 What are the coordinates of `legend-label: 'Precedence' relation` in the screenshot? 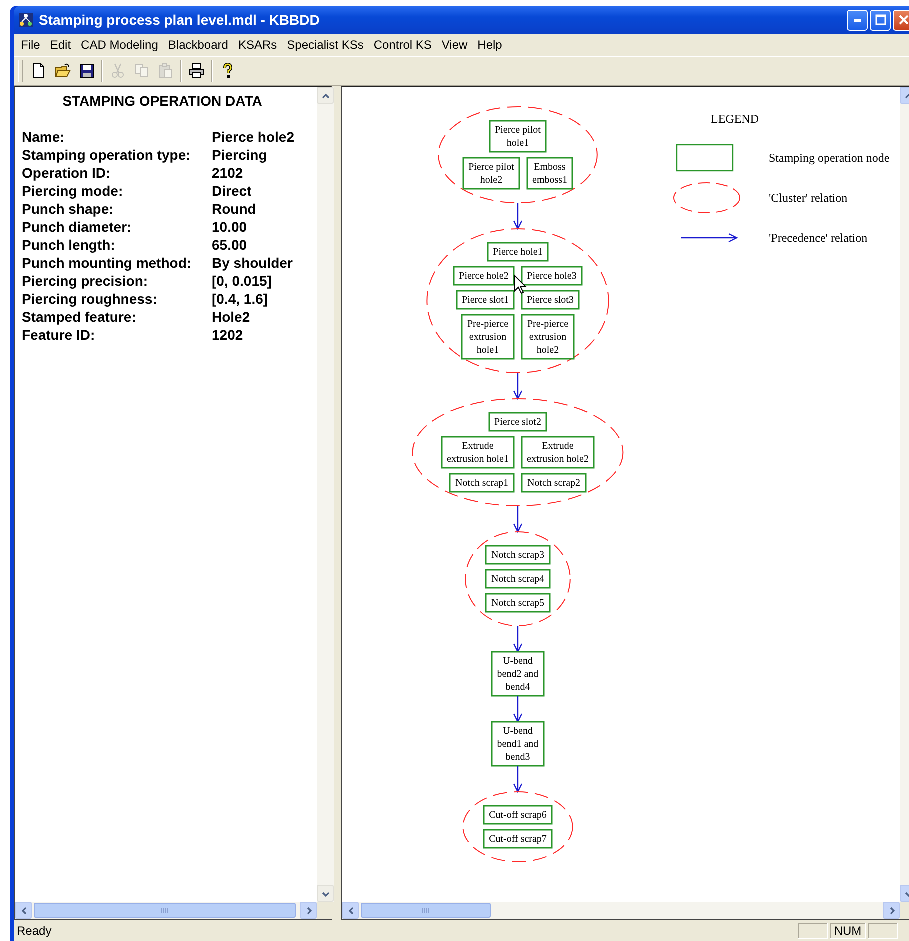 It's located at (818, 238).